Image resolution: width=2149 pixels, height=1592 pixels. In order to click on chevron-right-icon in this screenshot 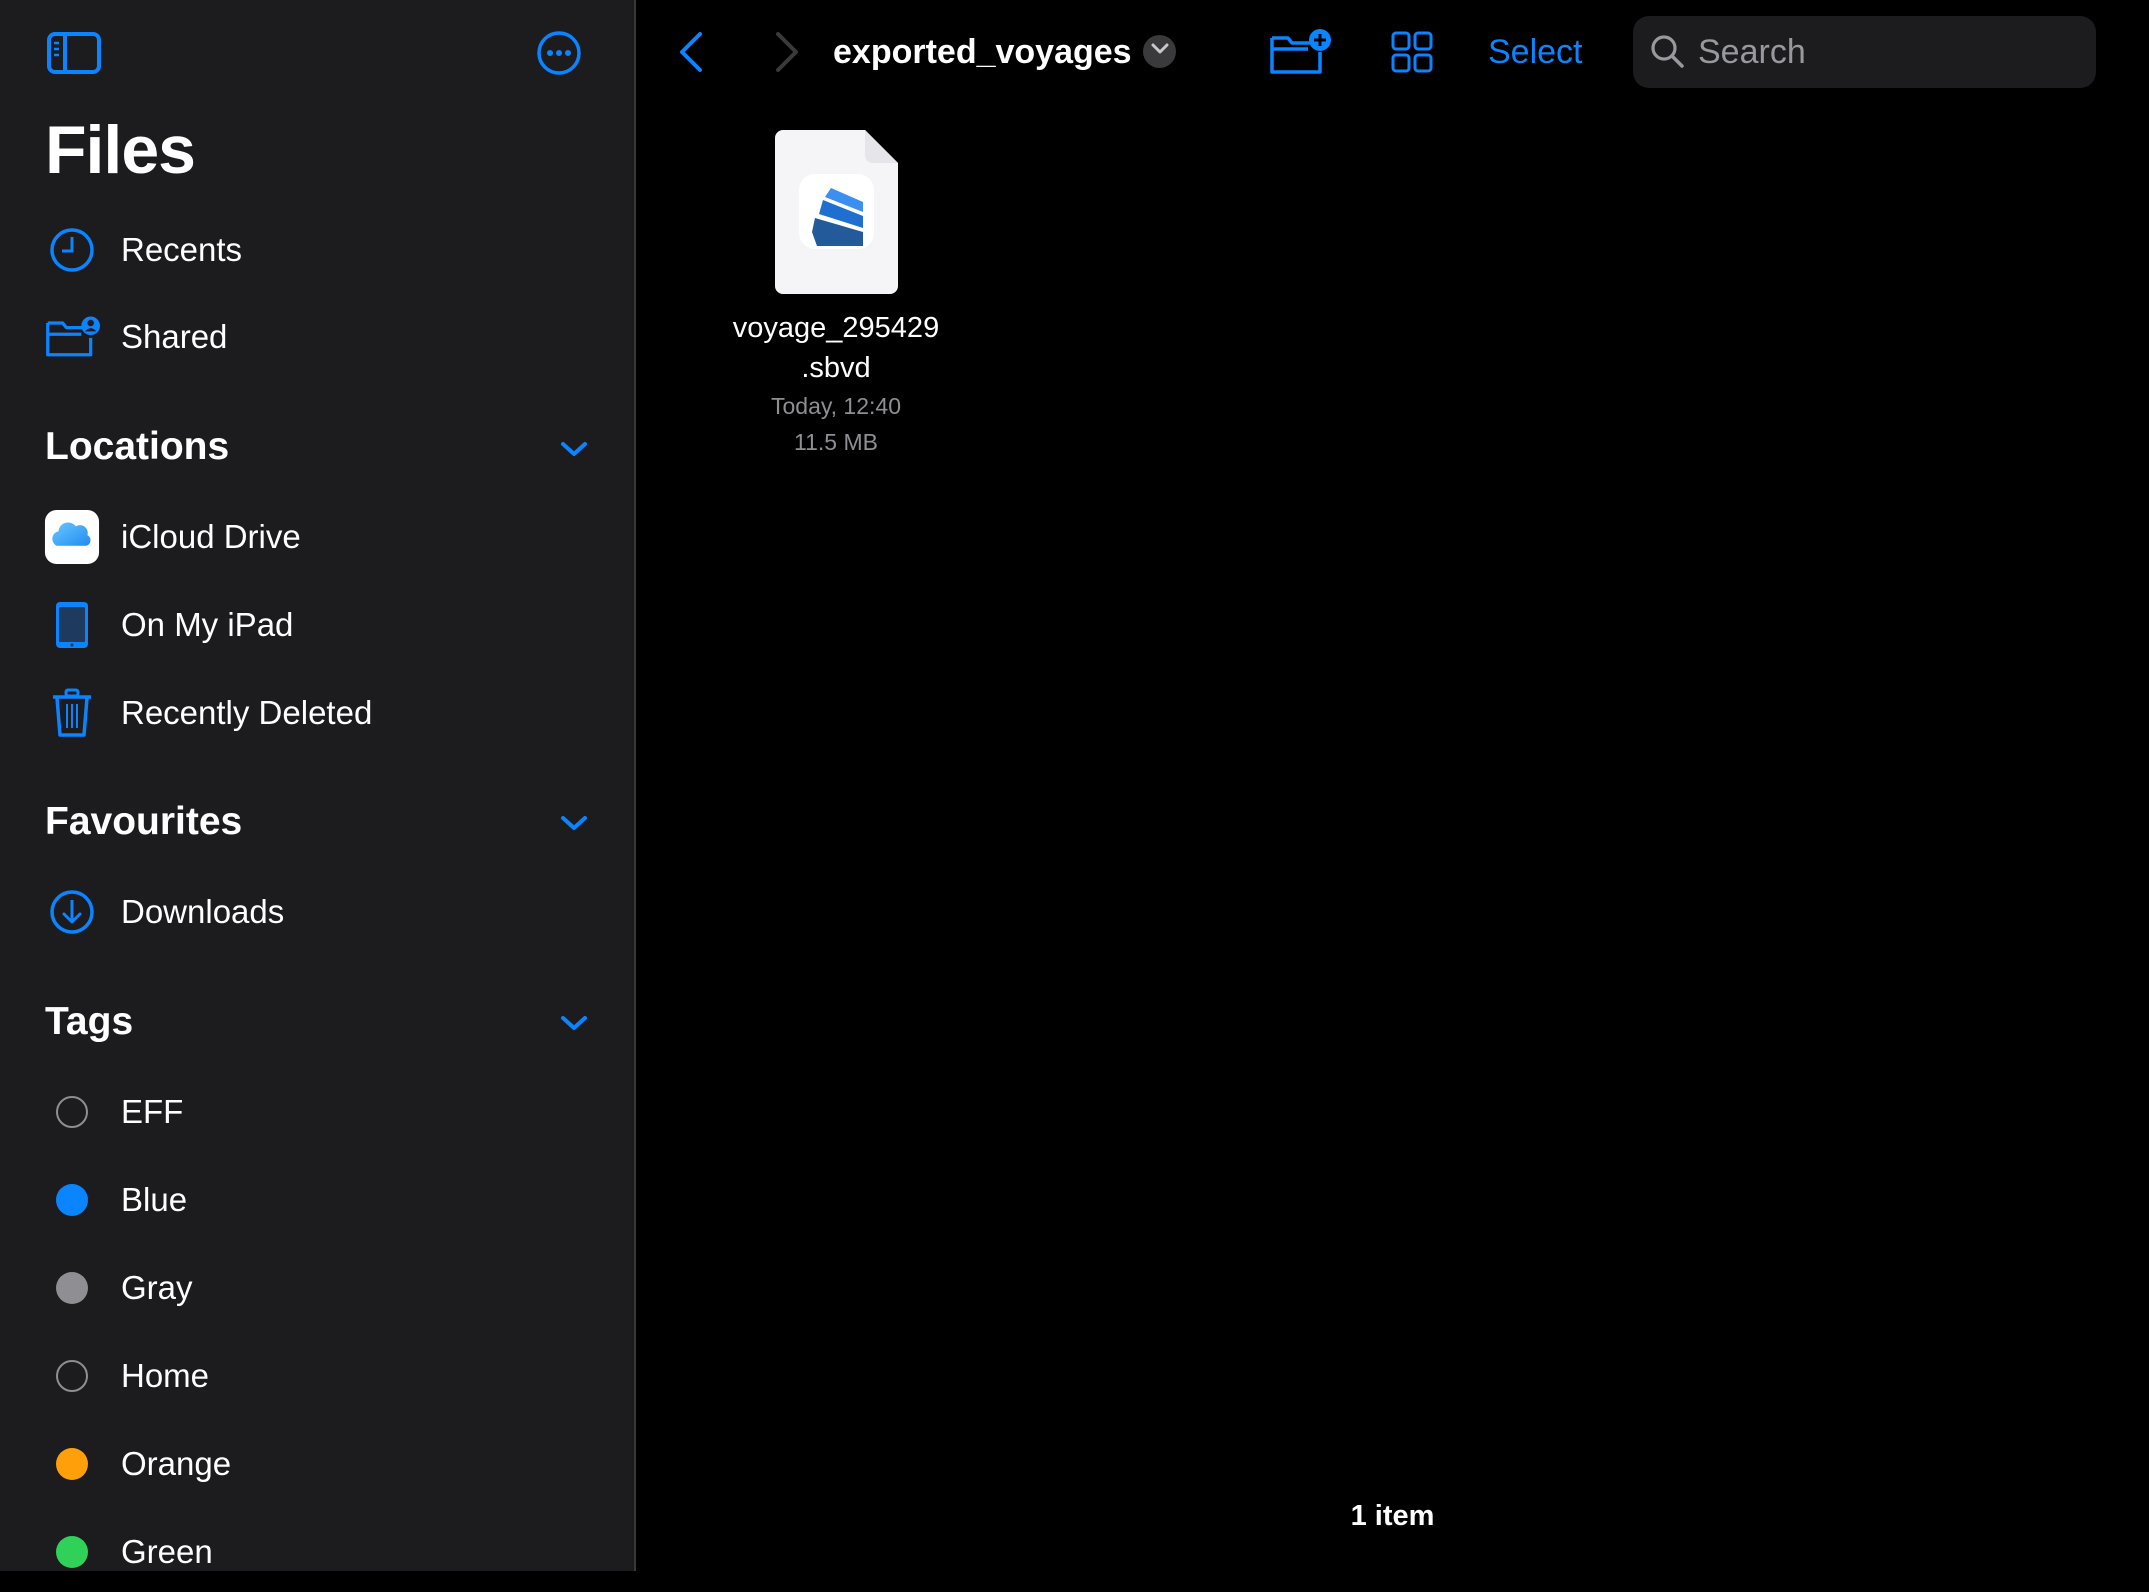, I will do `click(787, 55)`.